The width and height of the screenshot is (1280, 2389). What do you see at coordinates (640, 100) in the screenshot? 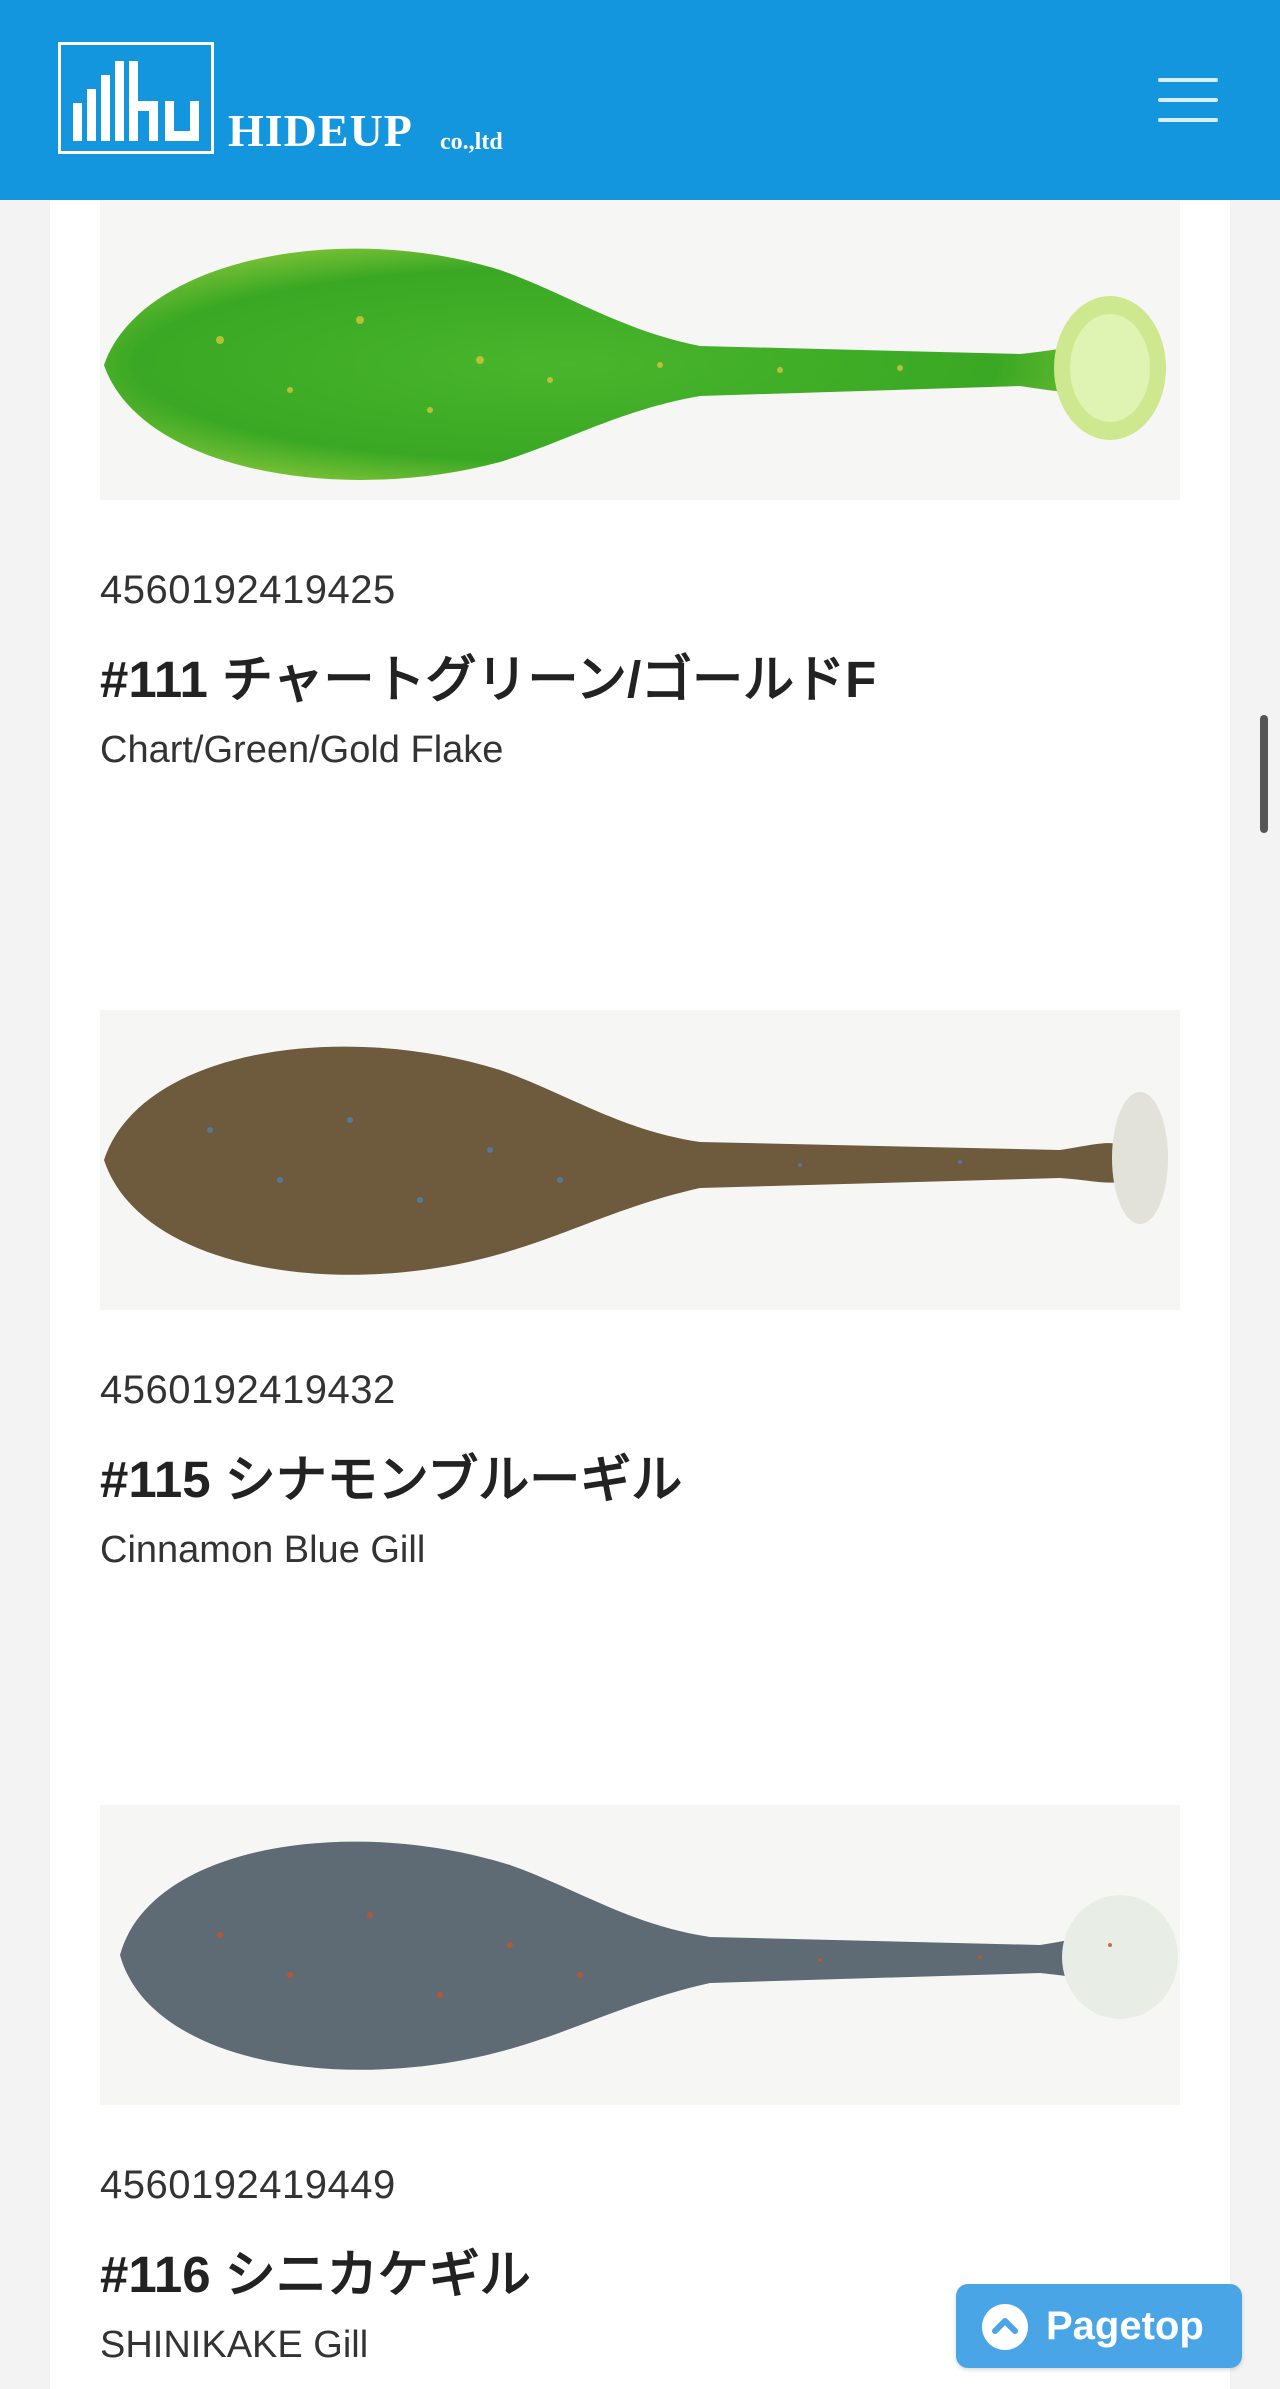
I see `site-header: HIDEUP co.,ltd` at bounding box center [640, 100].